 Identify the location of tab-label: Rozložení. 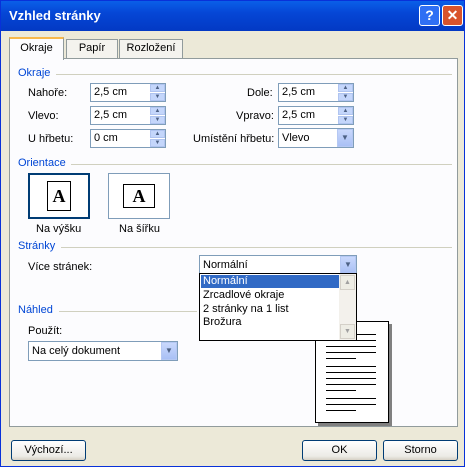
(151, 48).